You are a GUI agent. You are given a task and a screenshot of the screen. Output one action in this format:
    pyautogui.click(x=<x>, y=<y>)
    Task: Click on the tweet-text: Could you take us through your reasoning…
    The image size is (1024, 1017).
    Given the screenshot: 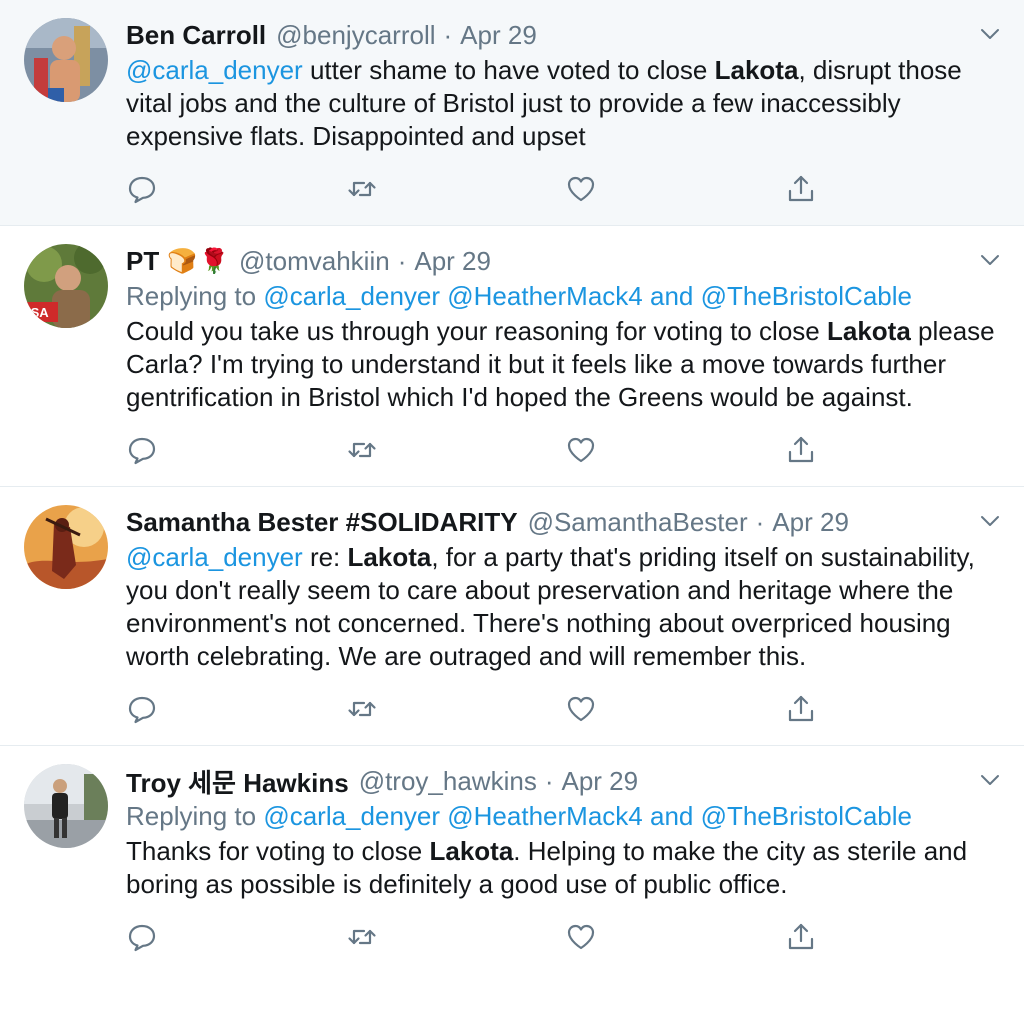 What is the action you would take?
    pyautogui.click(x=565, y=364)
    